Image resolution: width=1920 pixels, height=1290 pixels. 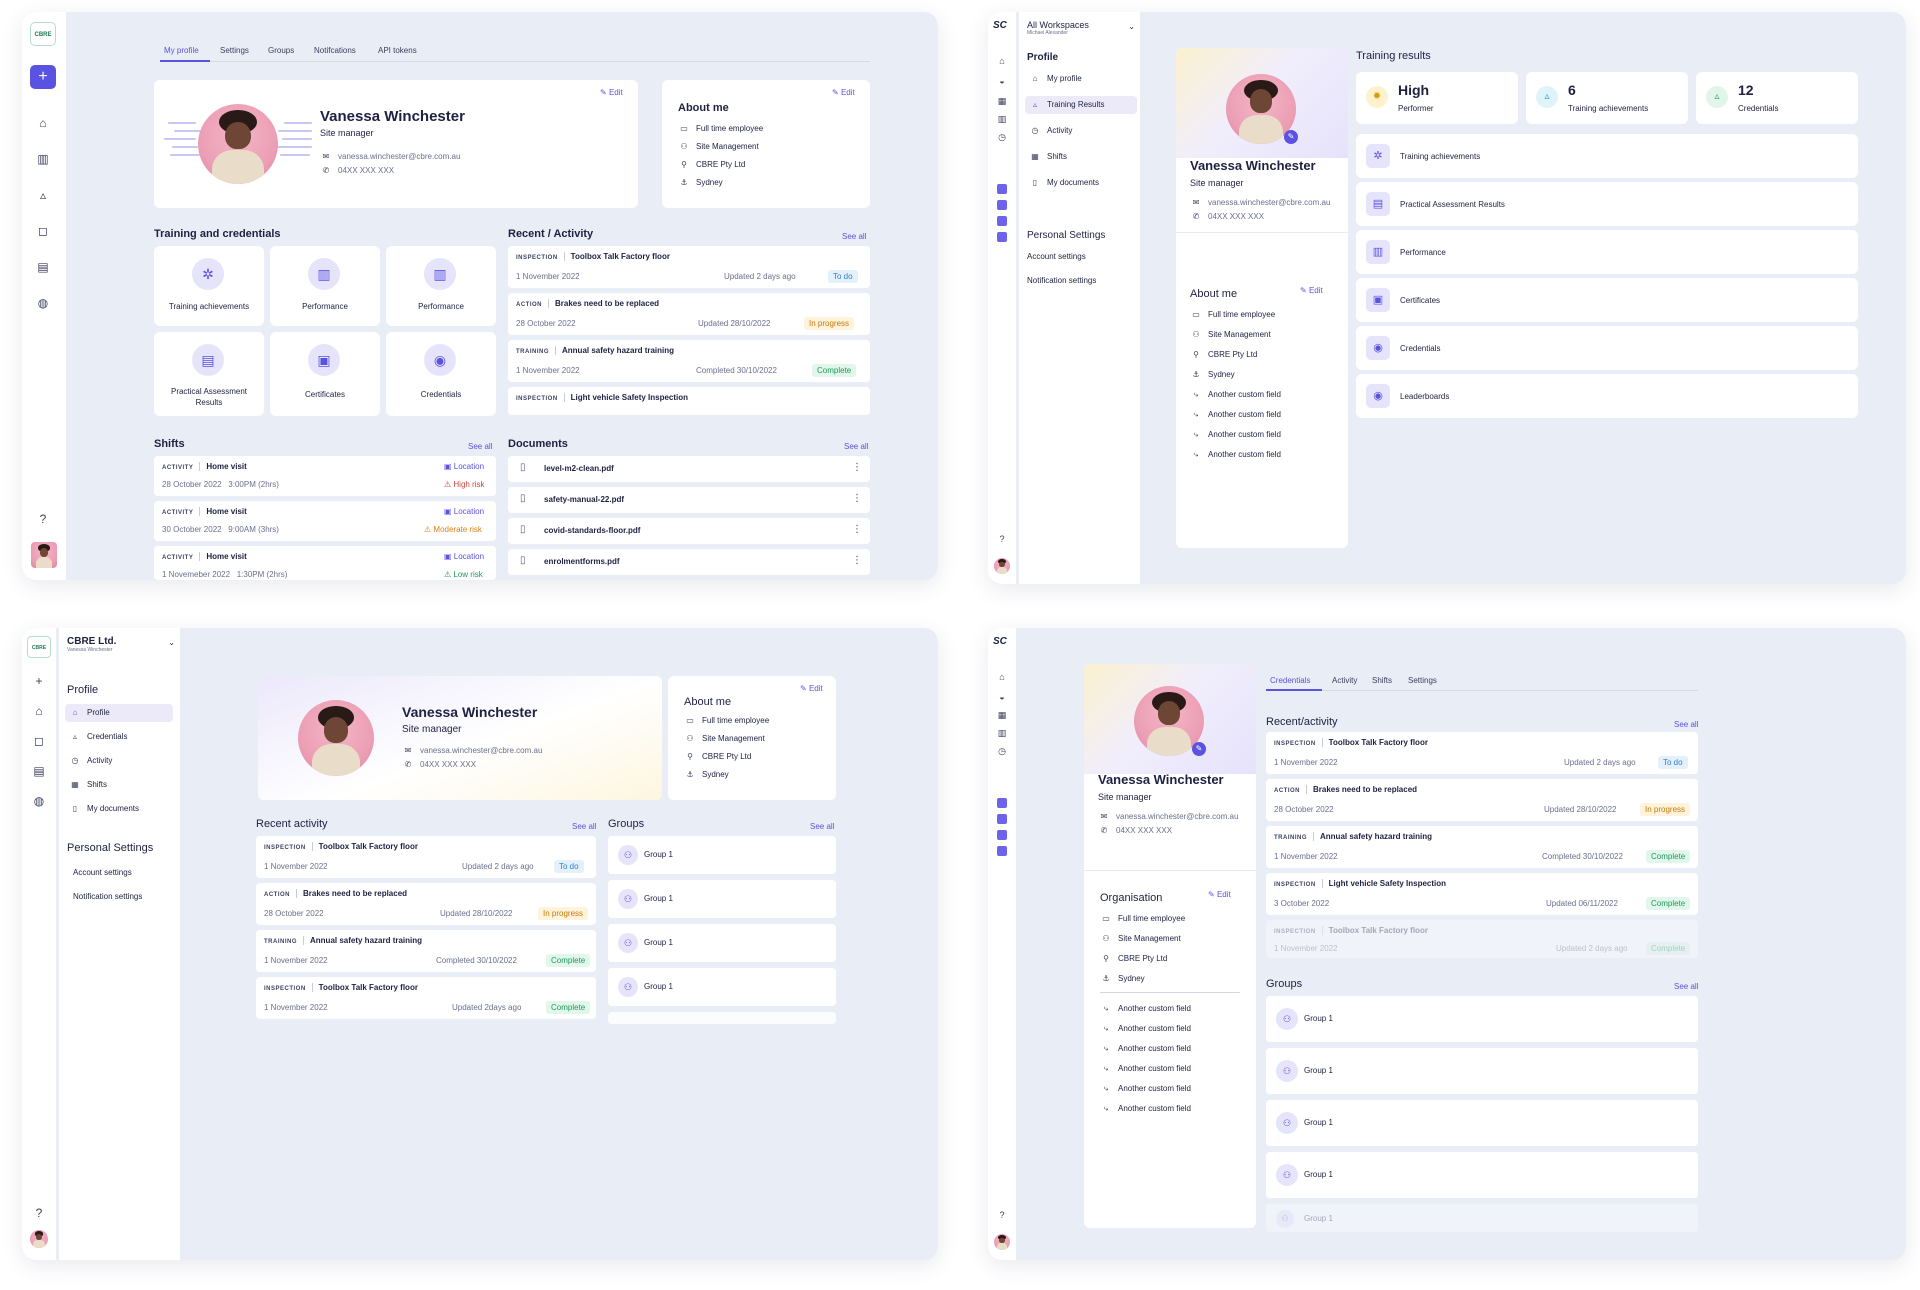 What do you see at coordinates (441, 374) in the screenshot?
I see `tile-credentials: ◉ Credentials` at bounding box center [441, 374].